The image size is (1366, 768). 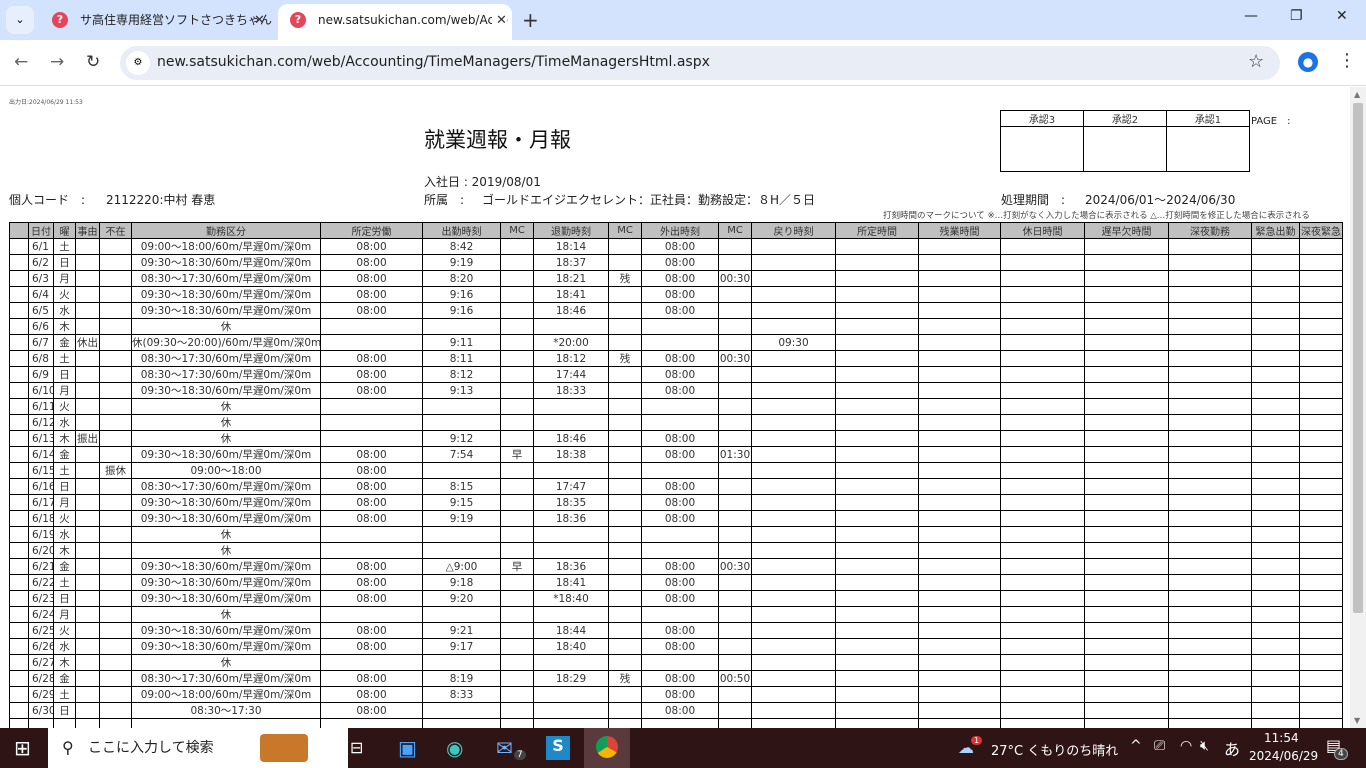 I want to click on chrome-taskbar-button, so click(x=607, y=748).